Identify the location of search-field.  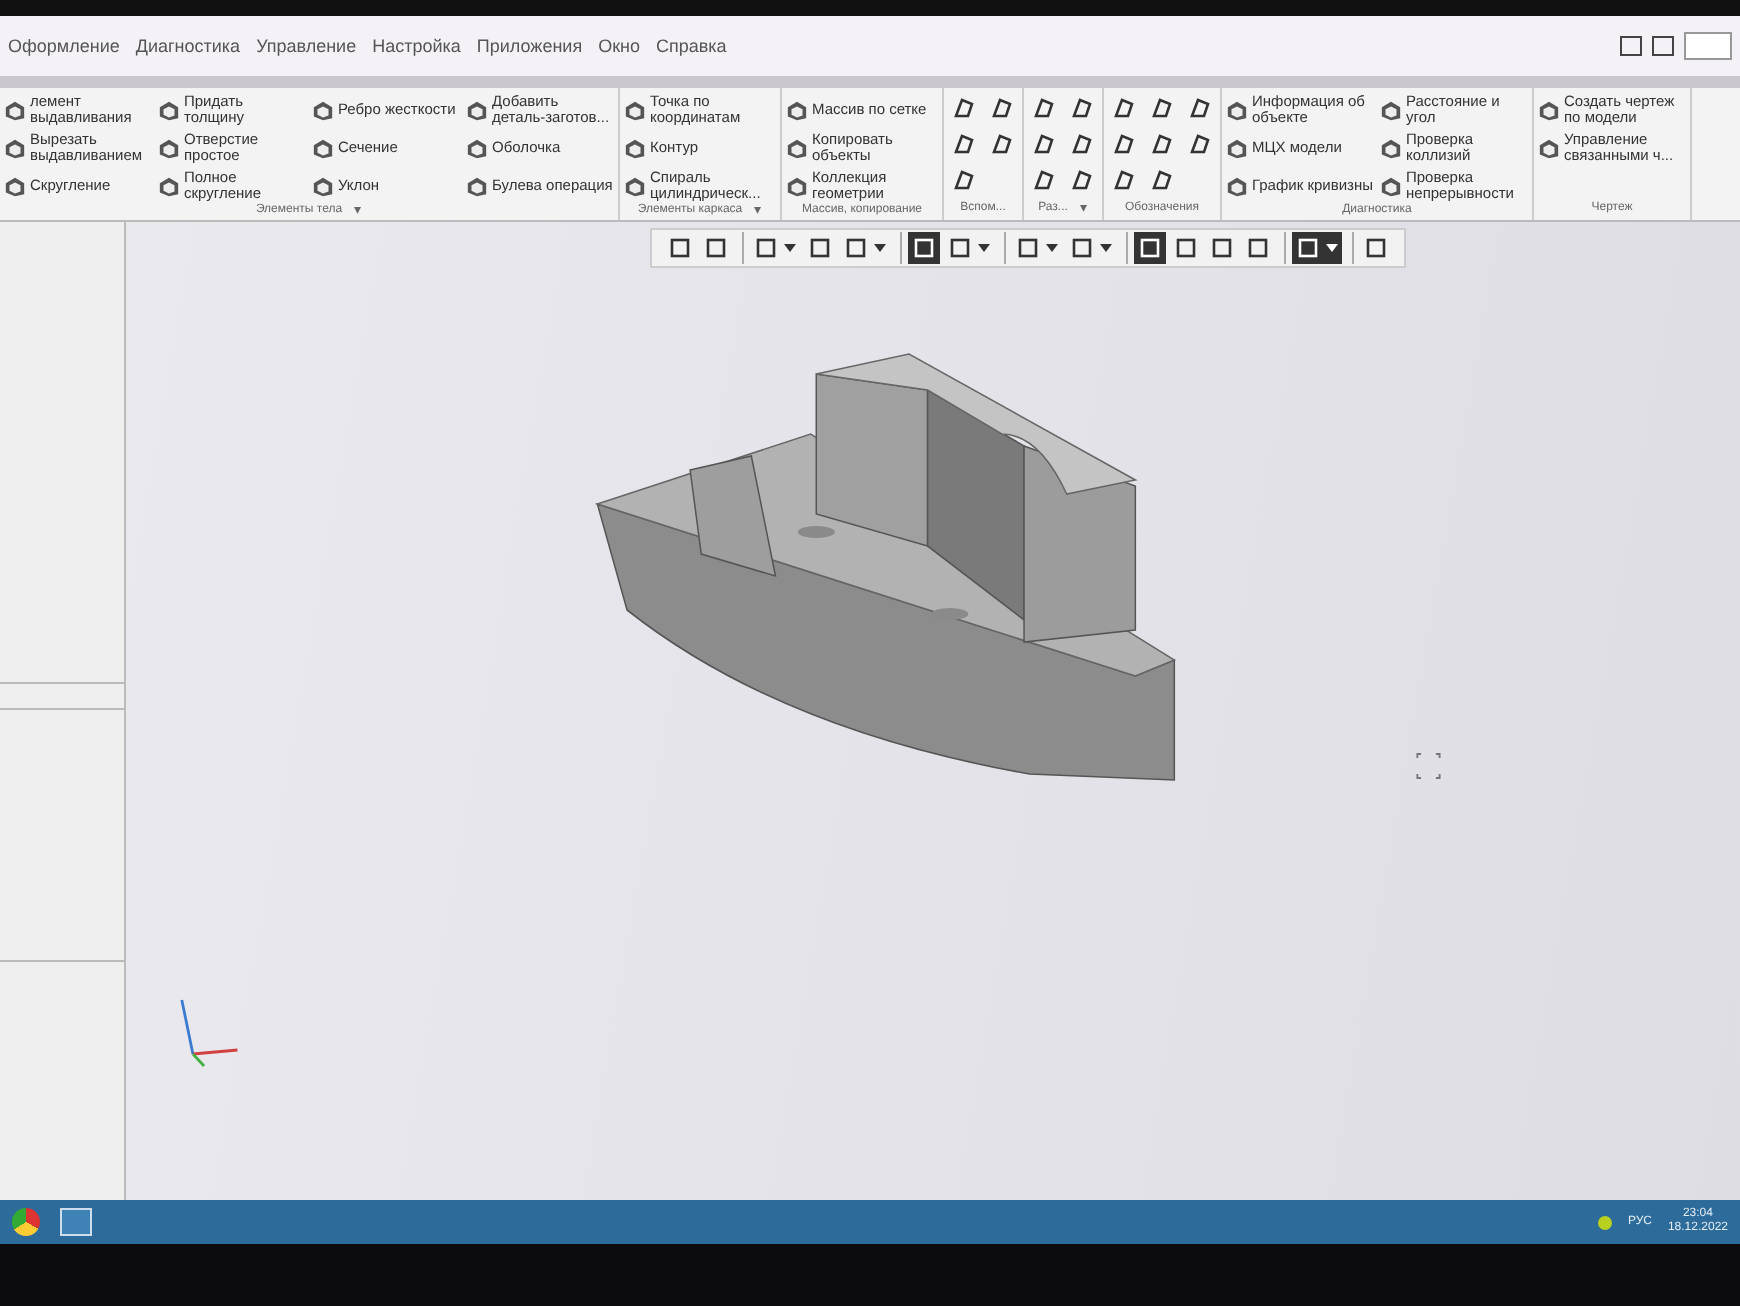
(1708, 46).